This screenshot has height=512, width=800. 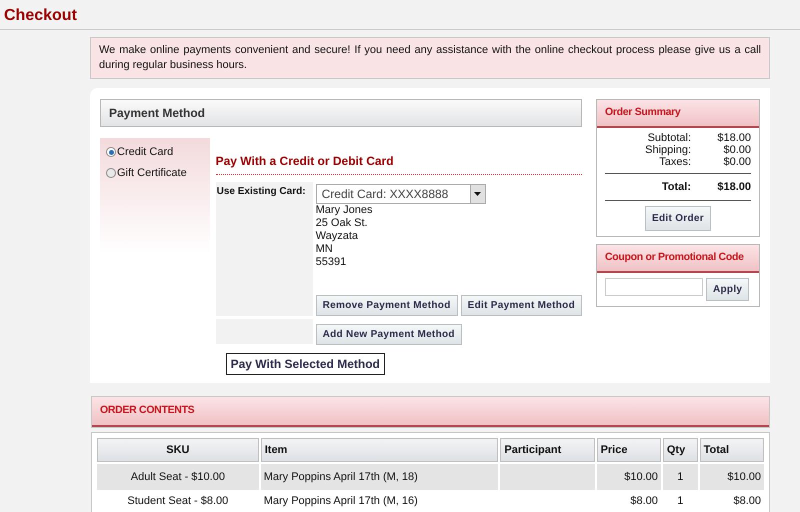 I want to click on field-label: Use Existing Card:, so click(x=261, y=191).